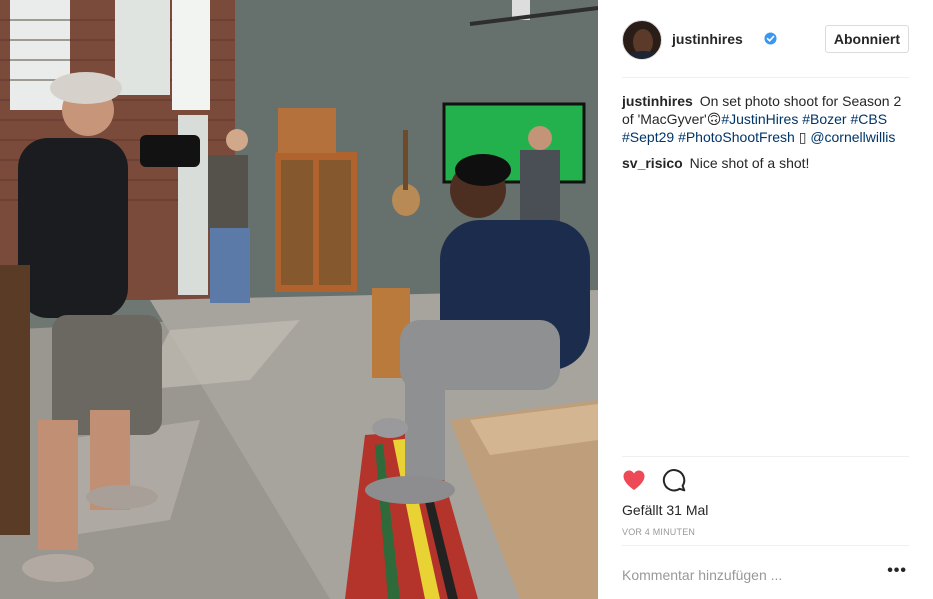 This screenshot has height=599, width=933. I want to click on hashtag-link: #CBS, so click(868, 119).